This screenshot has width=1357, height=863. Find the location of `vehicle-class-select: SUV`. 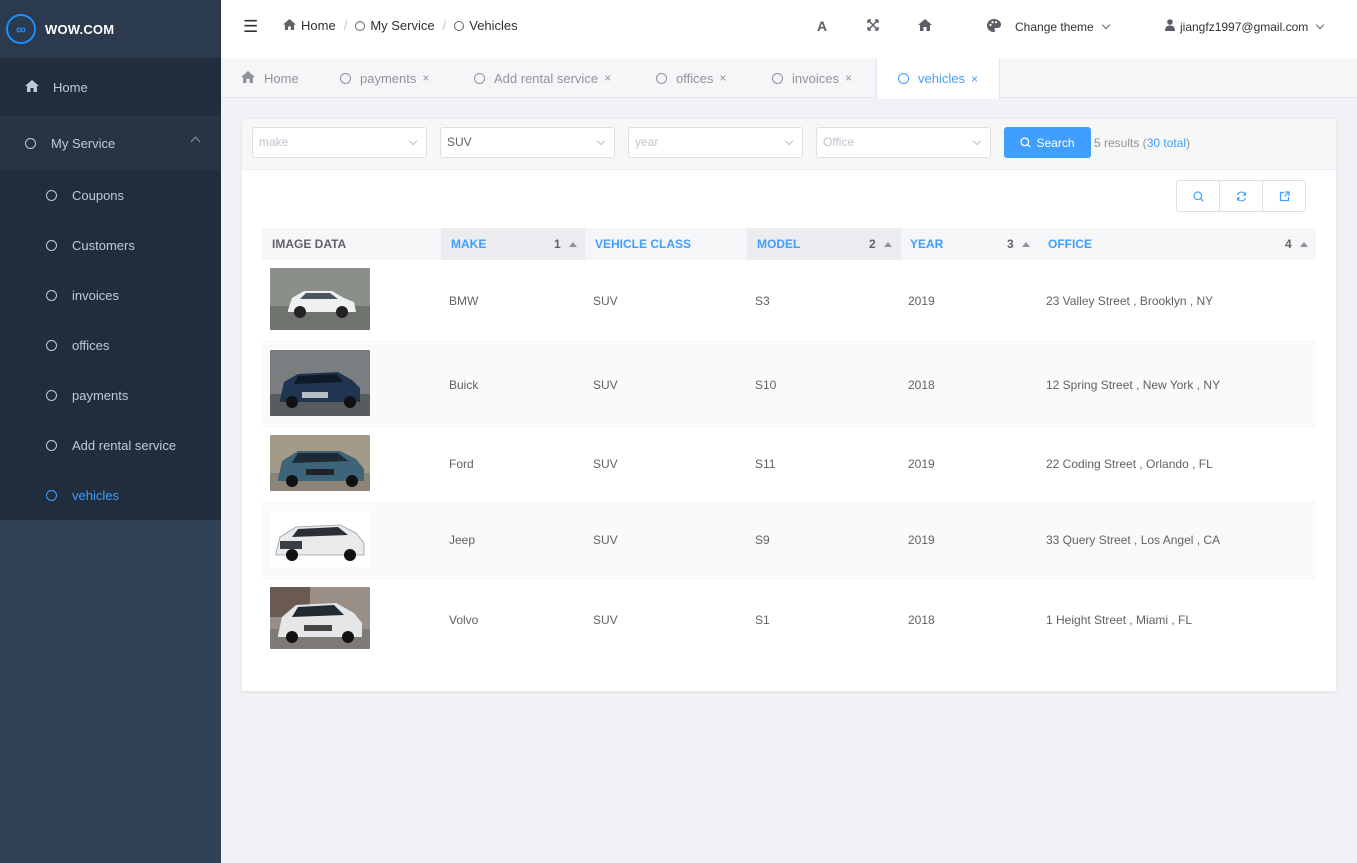

vehicle-class-select: SUV is located at coordinates (527, 142).